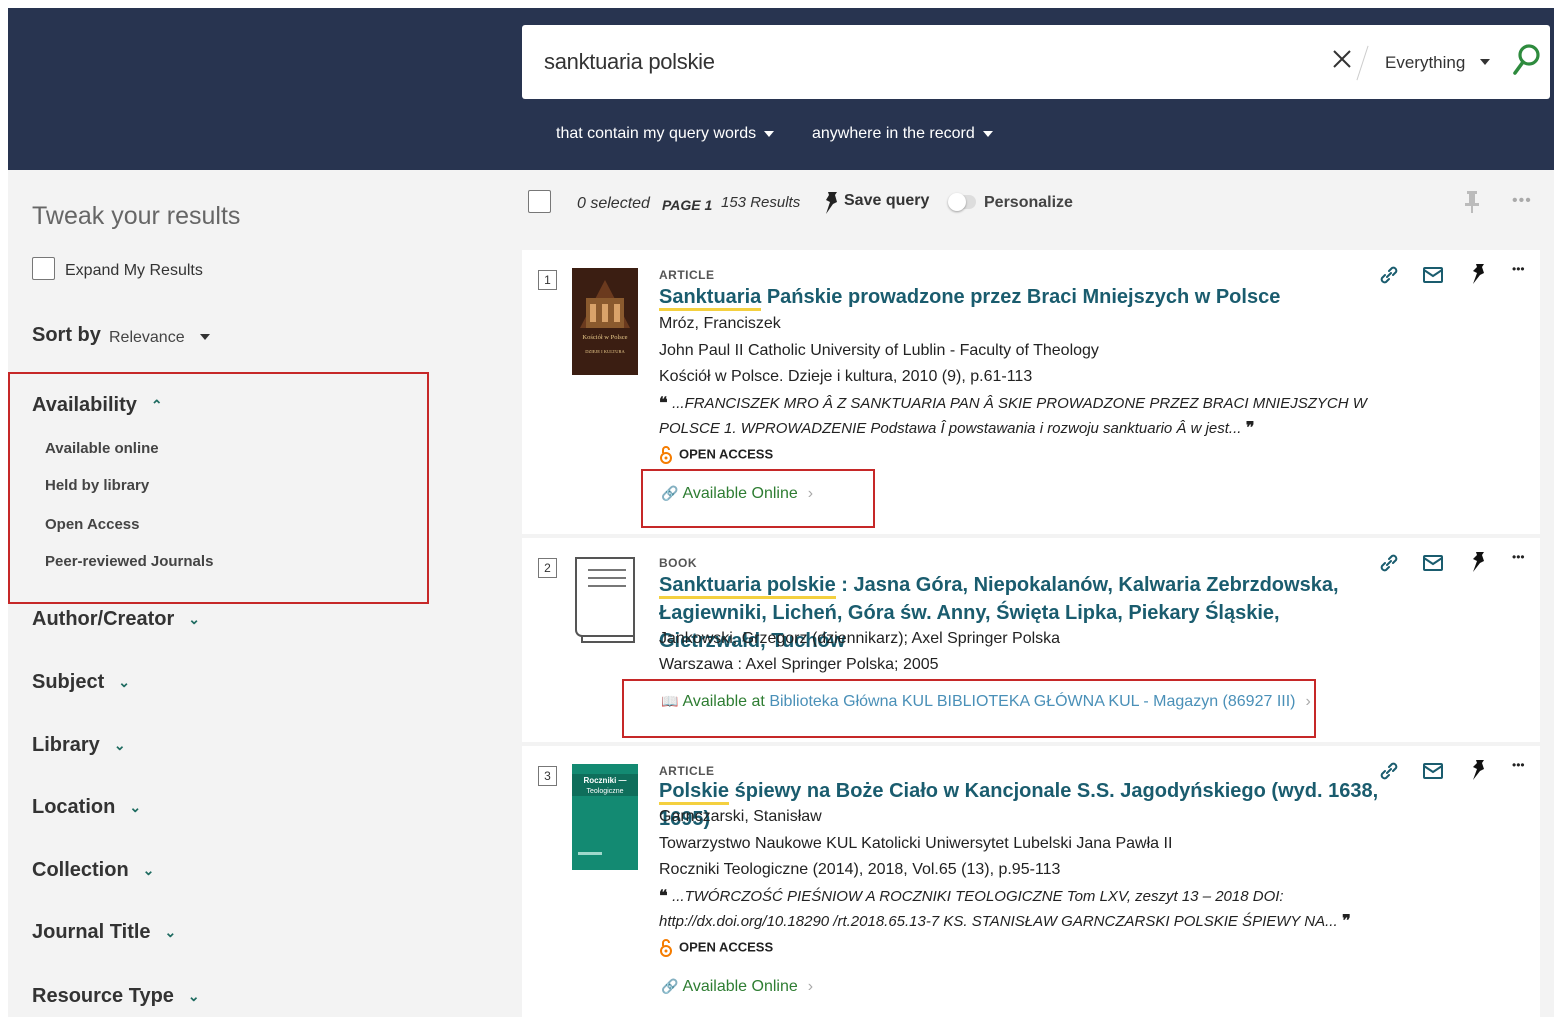 This screenshot has width=1554, height=1017. I want to click on chevron-up-icon: ⌃, so click(156, 405).